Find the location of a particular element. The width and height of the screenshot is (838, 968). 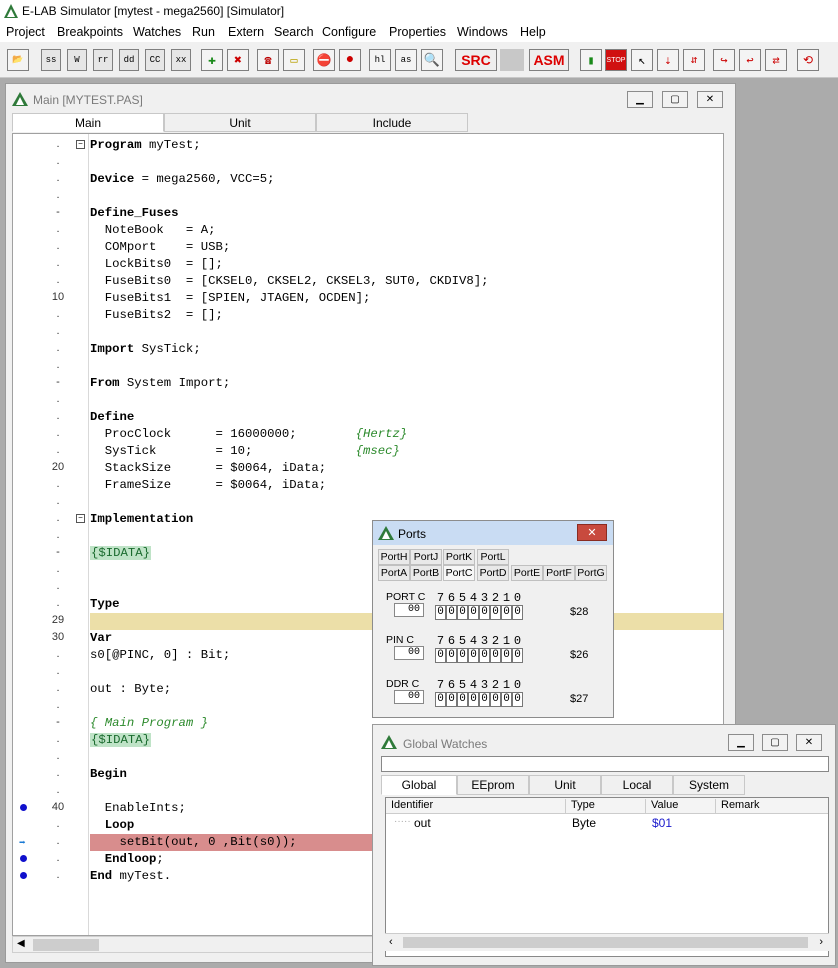

code-line: Program myTest; is located at coordinates (145, 145).